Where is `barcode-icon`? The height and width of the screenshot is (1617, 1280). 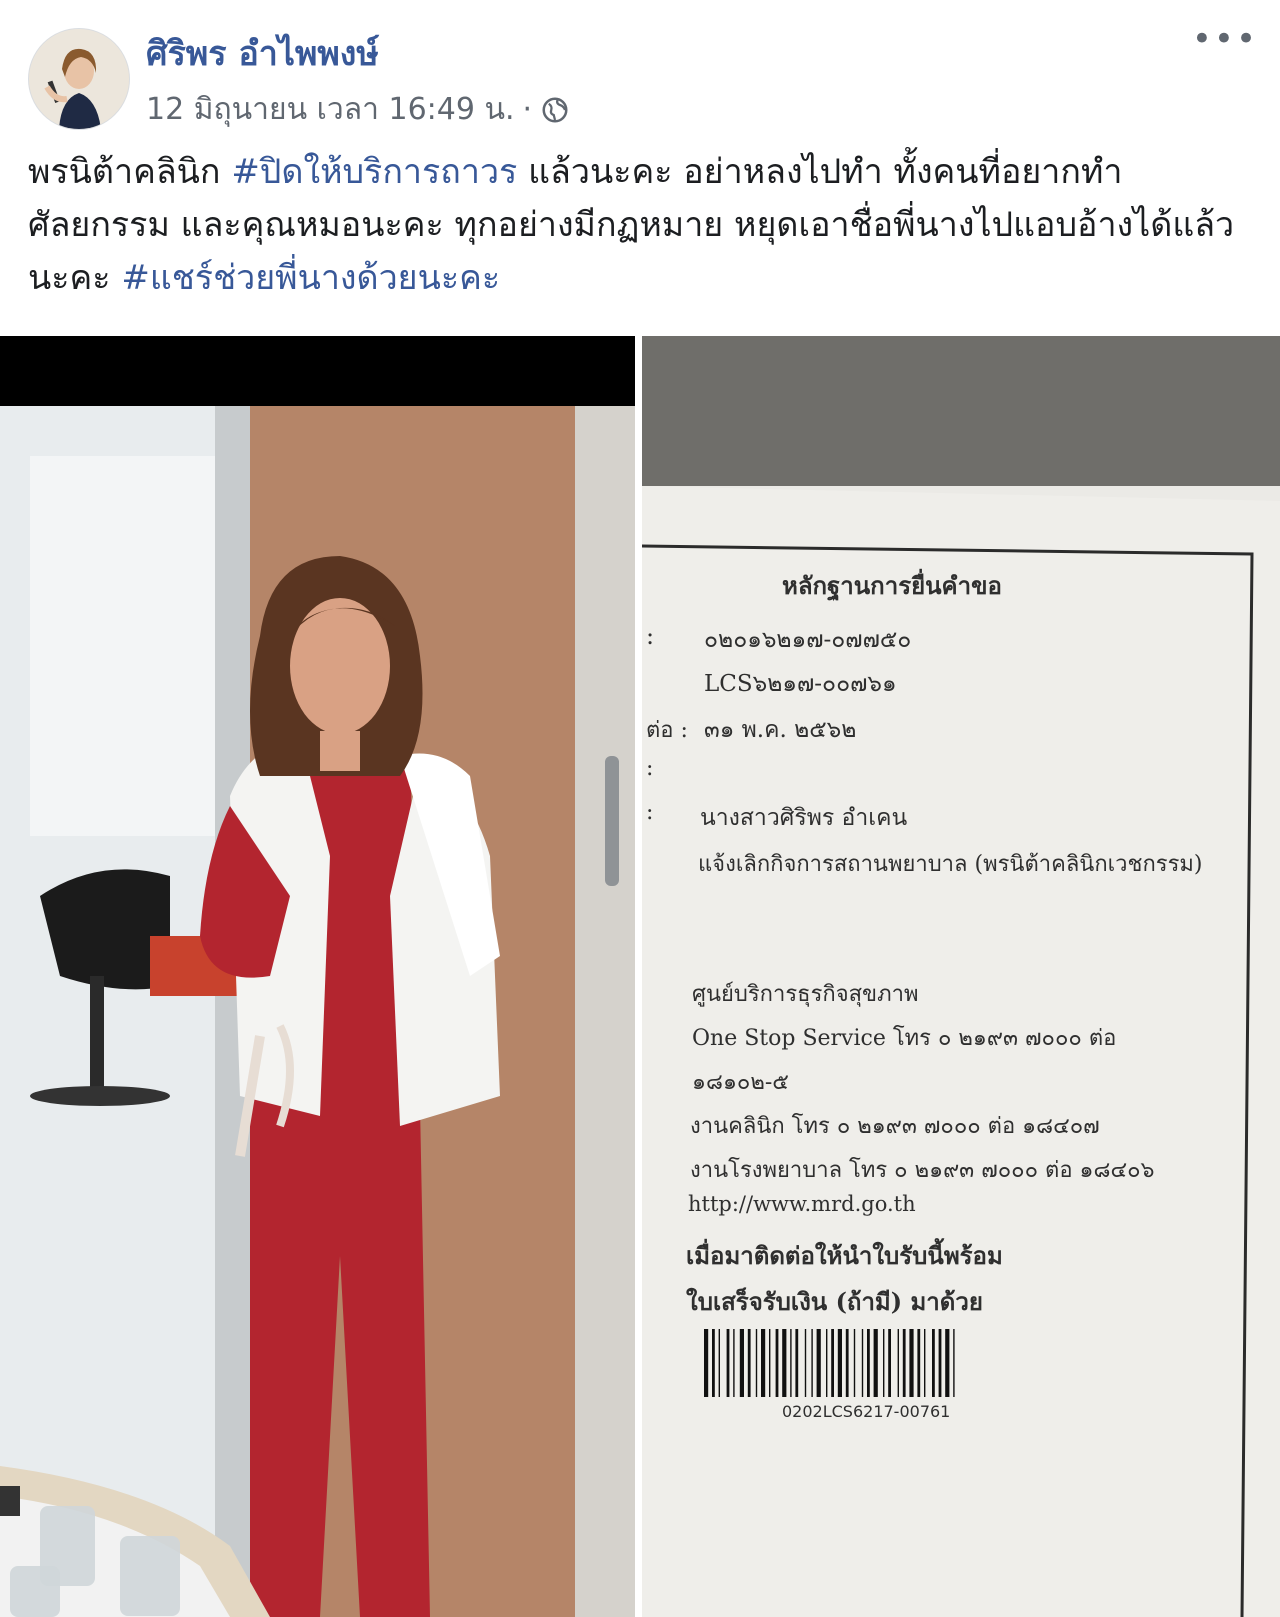 barcode-icon is located at coordinates (829, 1363).